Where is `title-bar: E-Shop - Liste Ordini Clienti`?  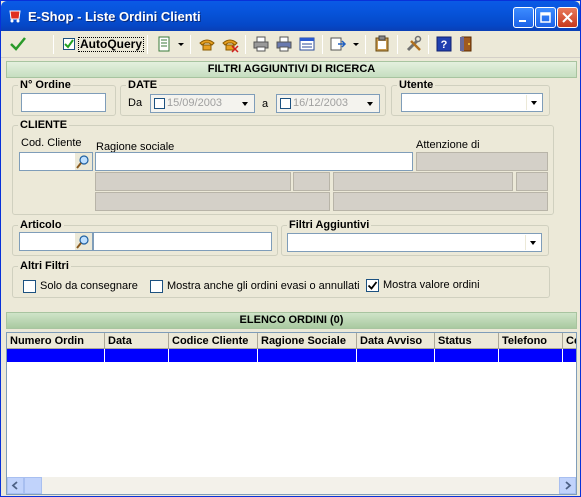
title-bar: E-Shop - Liste Ordini Clienti is located at coordinates (290, 16).